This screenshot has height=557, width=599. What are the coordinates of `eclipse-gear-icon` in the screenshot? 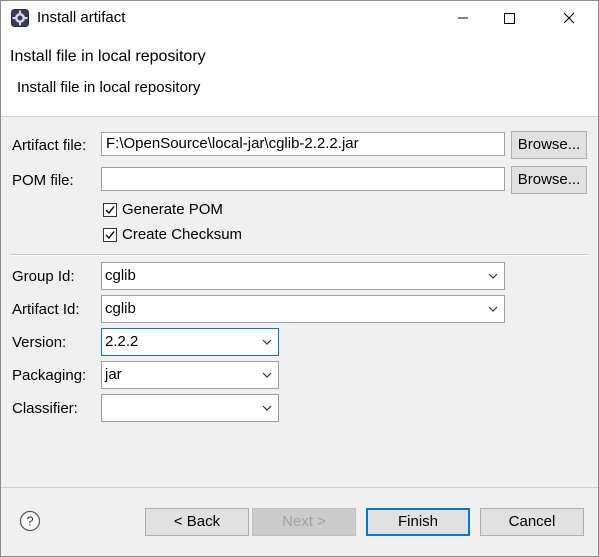 It's located at (20, 18).